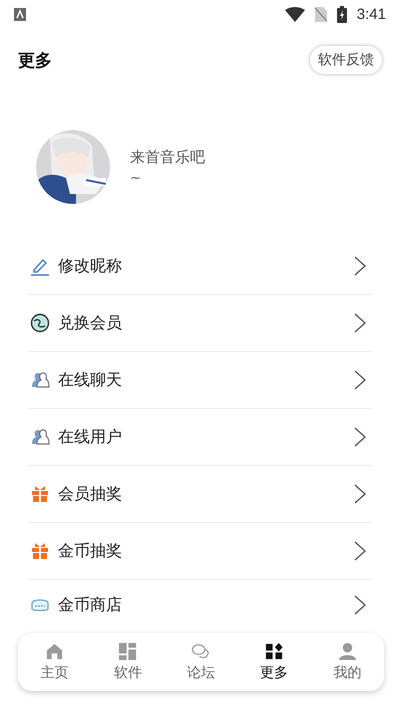  I want to click on home-icon, so click(54, 651).